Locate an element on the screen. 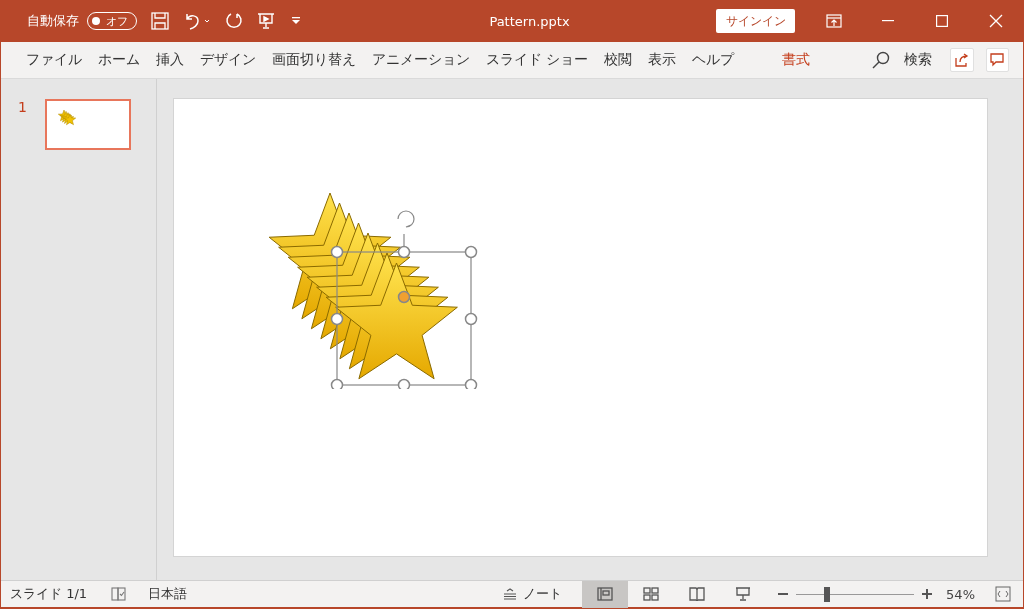  window-title: Pattern.pptx is located at coordinates (529, 21).